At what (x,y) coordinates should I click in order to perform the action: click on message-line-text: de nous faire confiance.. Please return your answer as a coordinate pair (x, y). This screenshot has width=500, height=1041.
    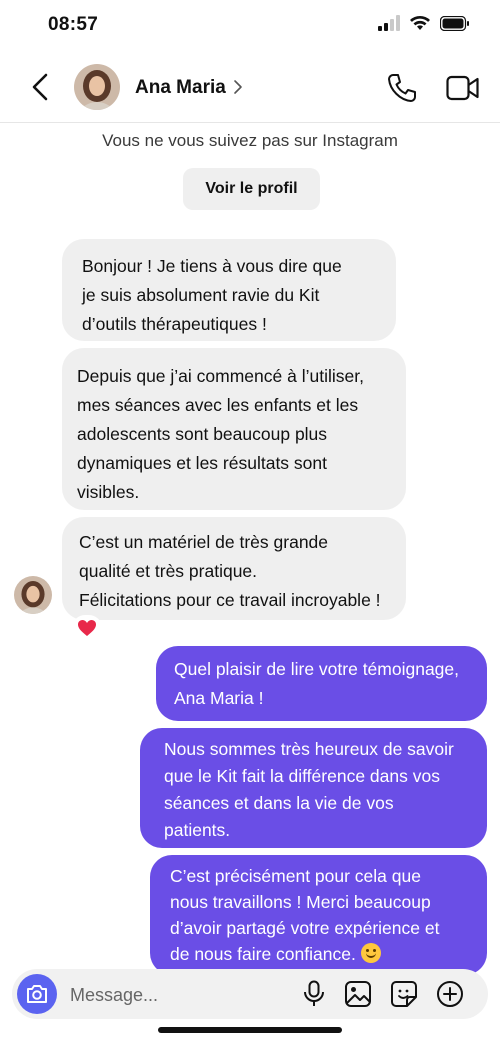
    Looking at the image, I should click on (263, 954).